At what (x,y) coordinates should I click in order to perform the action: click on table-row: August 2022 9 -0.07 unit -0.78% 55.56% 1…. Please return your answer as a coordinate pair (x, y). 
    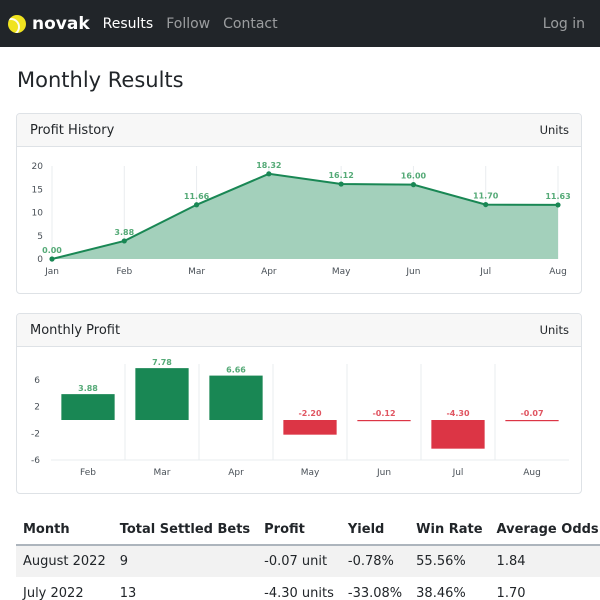
    Looking at the image, I should click on (308, 561).